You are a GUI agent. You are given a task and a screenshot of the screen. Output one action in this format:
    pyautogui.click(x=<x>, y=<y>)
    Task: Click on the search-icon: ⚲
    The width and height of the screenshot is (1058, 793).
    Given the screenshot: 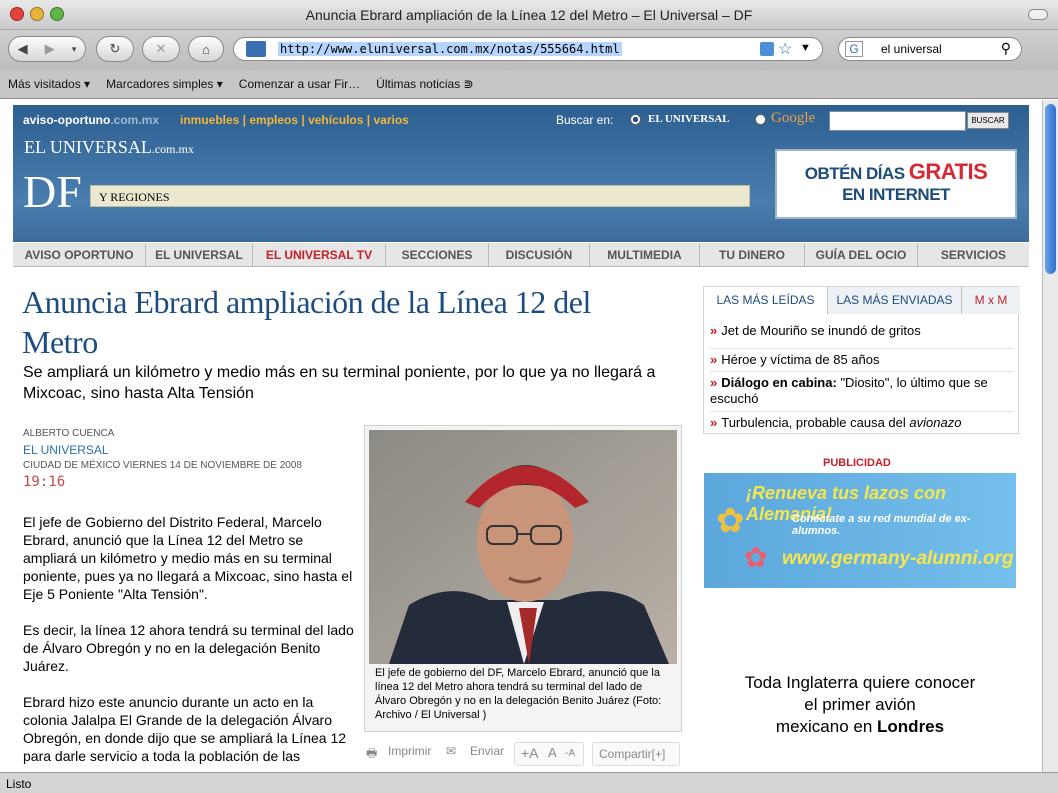 What is the action you would take?
    pyautogui.click(x=1006, y=48)
    